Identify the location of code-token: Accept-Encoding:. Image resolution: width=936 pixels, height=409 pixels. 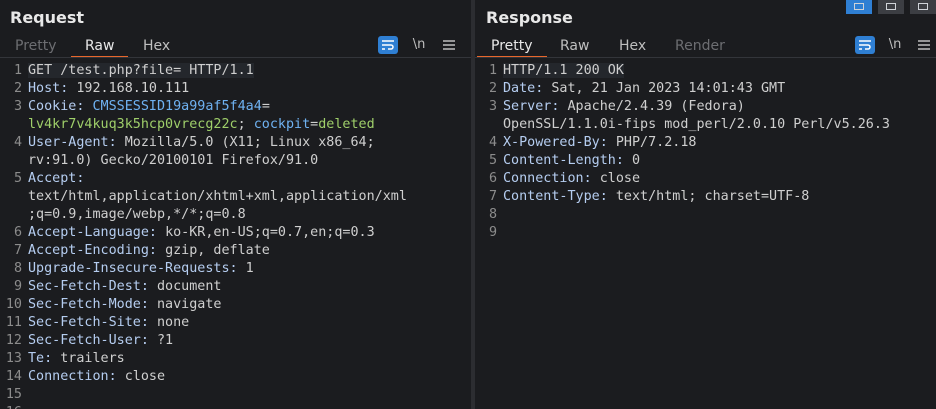
(97, 250).